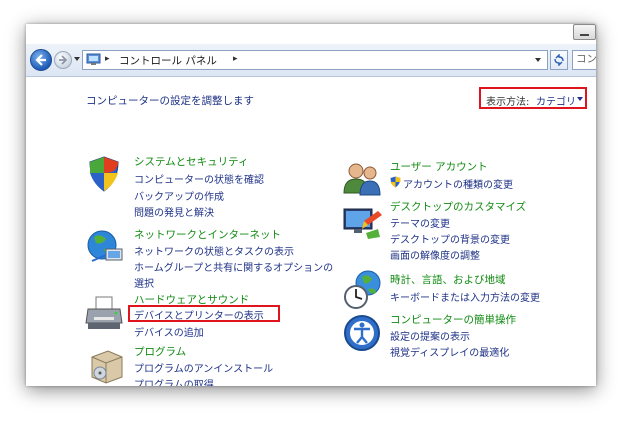 Image resolution: width=638 pixels, height=428 pixels. What do you see at coordinates (168, 60) in the screenshot?
I see `breadcrumb-control-panel: コントロール パネル` at bounding box center [168, 60].